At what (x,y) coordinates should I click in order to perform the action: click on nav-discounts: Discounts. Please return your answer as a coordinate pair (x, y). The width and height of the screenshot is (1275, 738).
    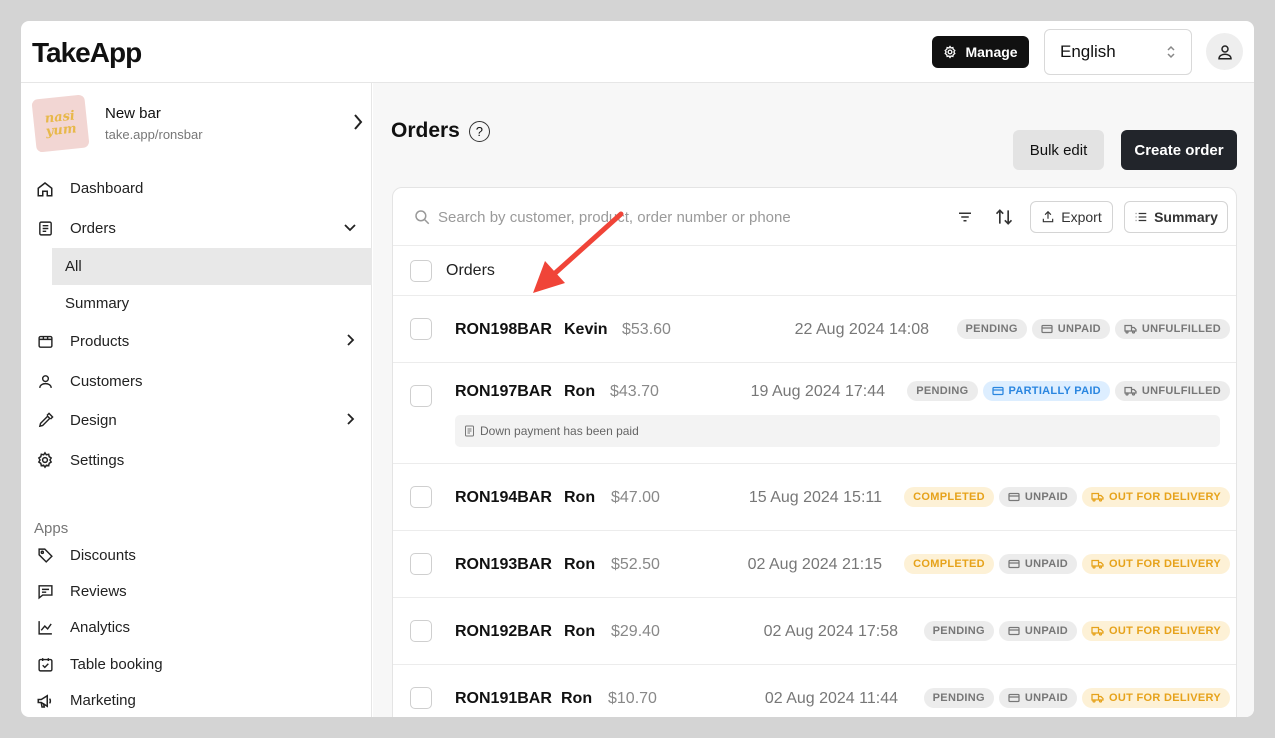
    Looking at the image, I should click on (196, 555).